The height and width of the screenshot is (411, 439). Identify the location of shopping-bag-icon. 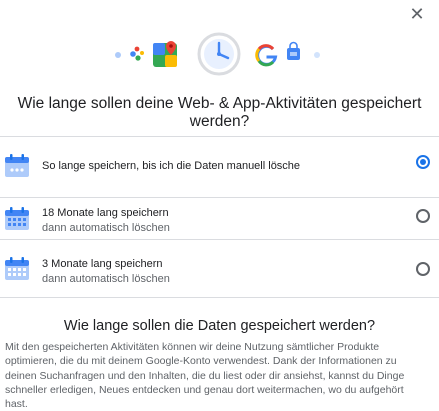
(293, 50).